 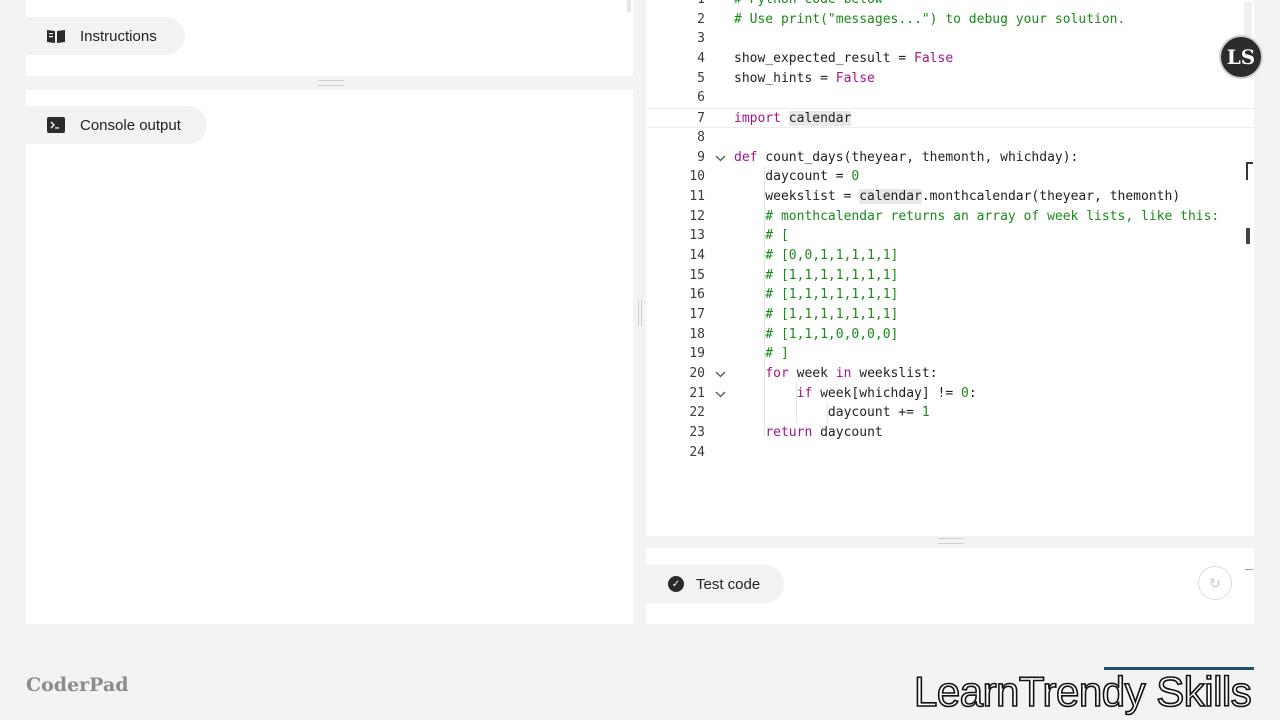 What do you see at coordinates (843, 374) in the screenshot?
I see `code-token: in` at bounding box center [843, 374].